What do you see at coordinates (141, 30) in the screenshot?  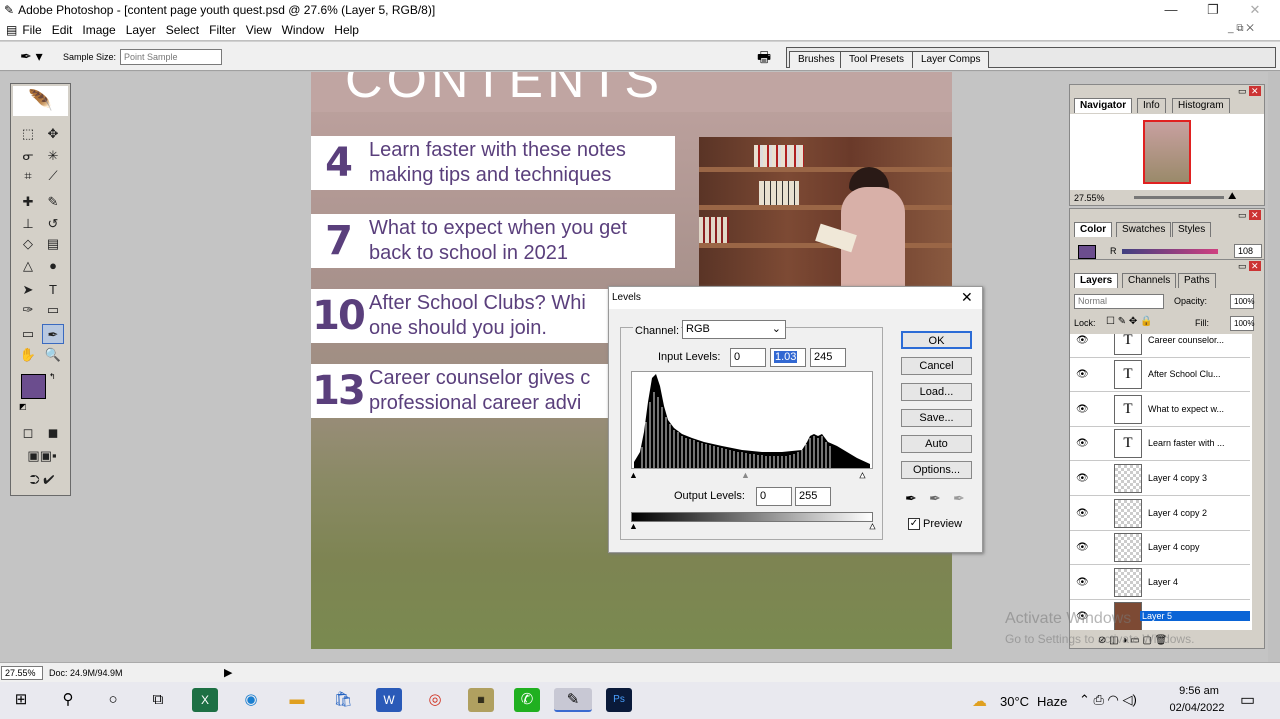 I see `menu-layer: Layer` at bounding box center [141, 30].